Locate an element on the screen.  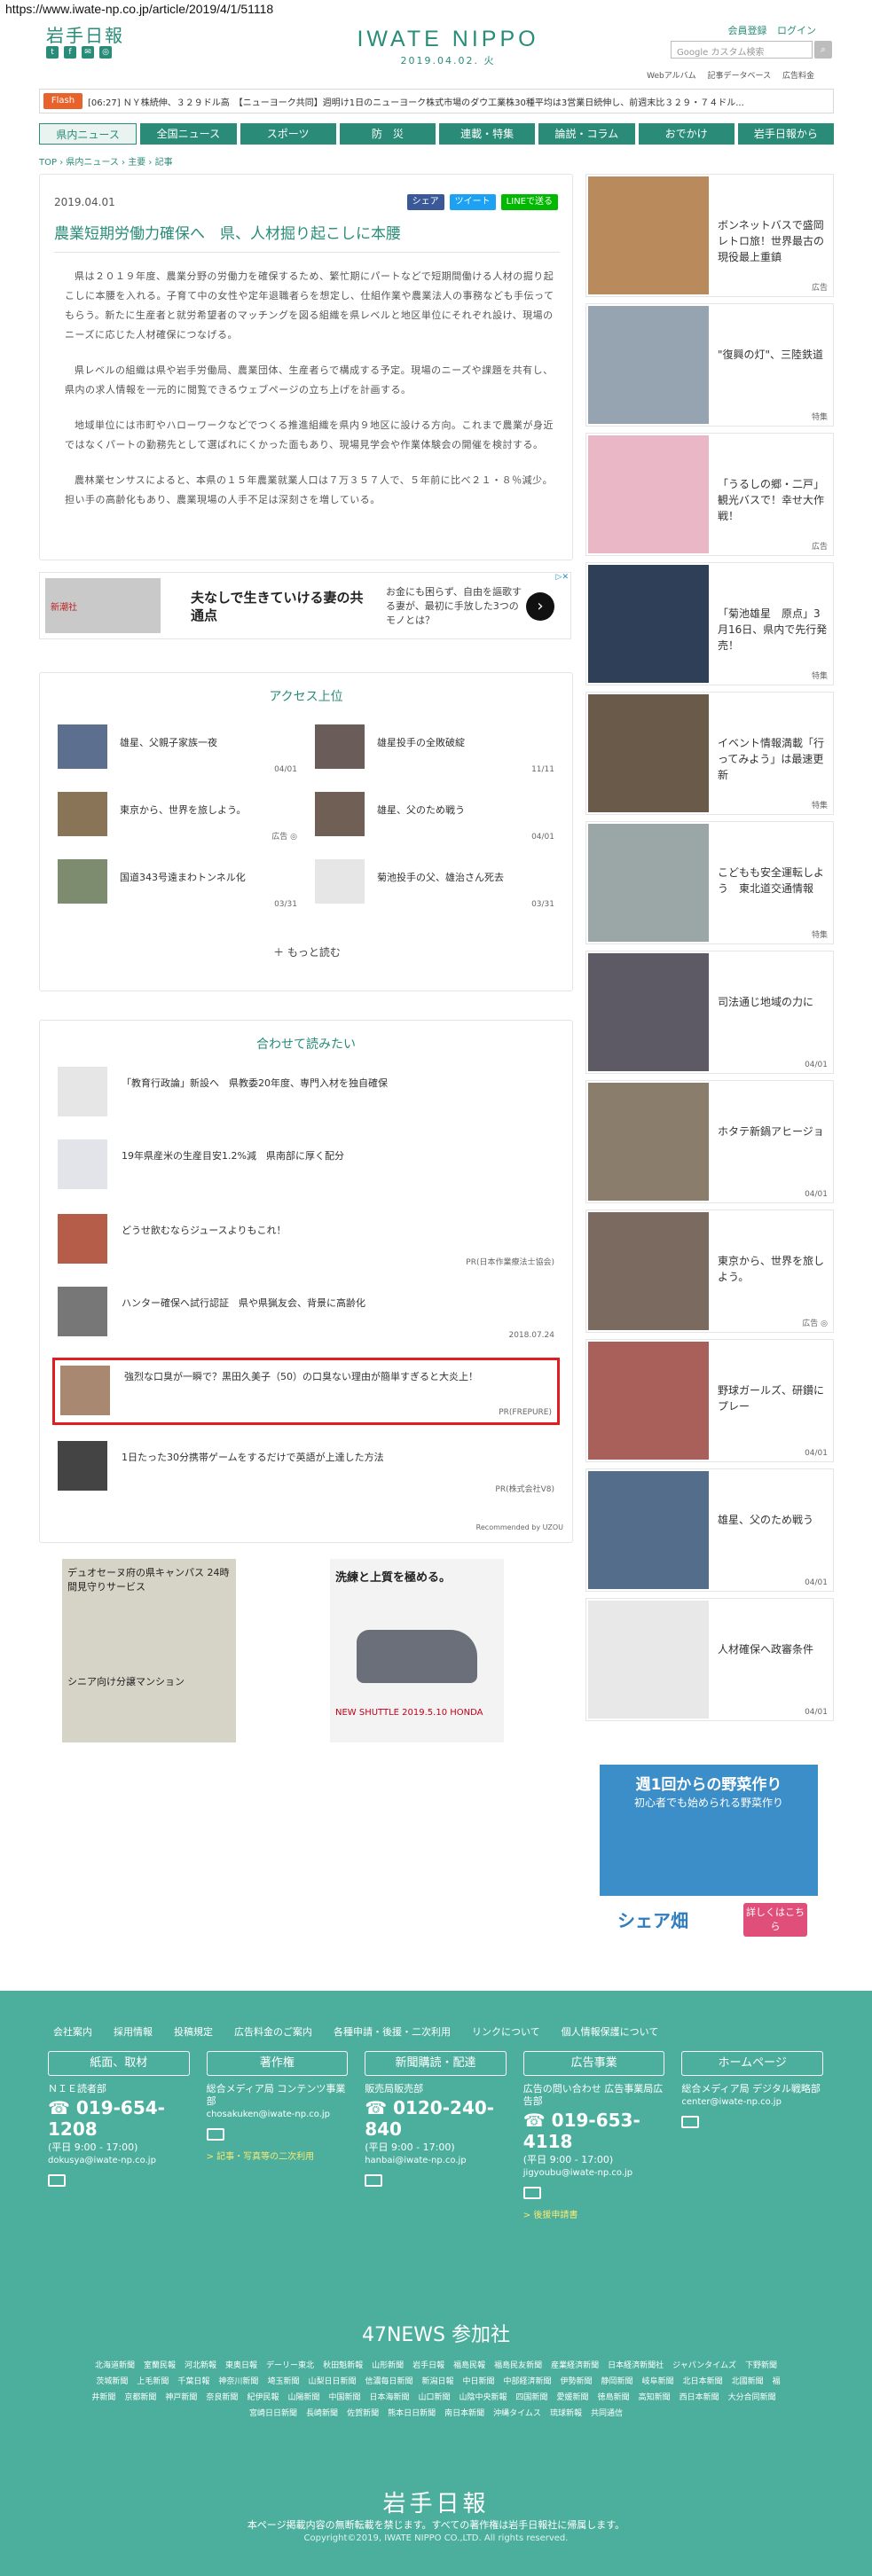
footer-link: 投稿規定 is located at coordinates (193, 2032).